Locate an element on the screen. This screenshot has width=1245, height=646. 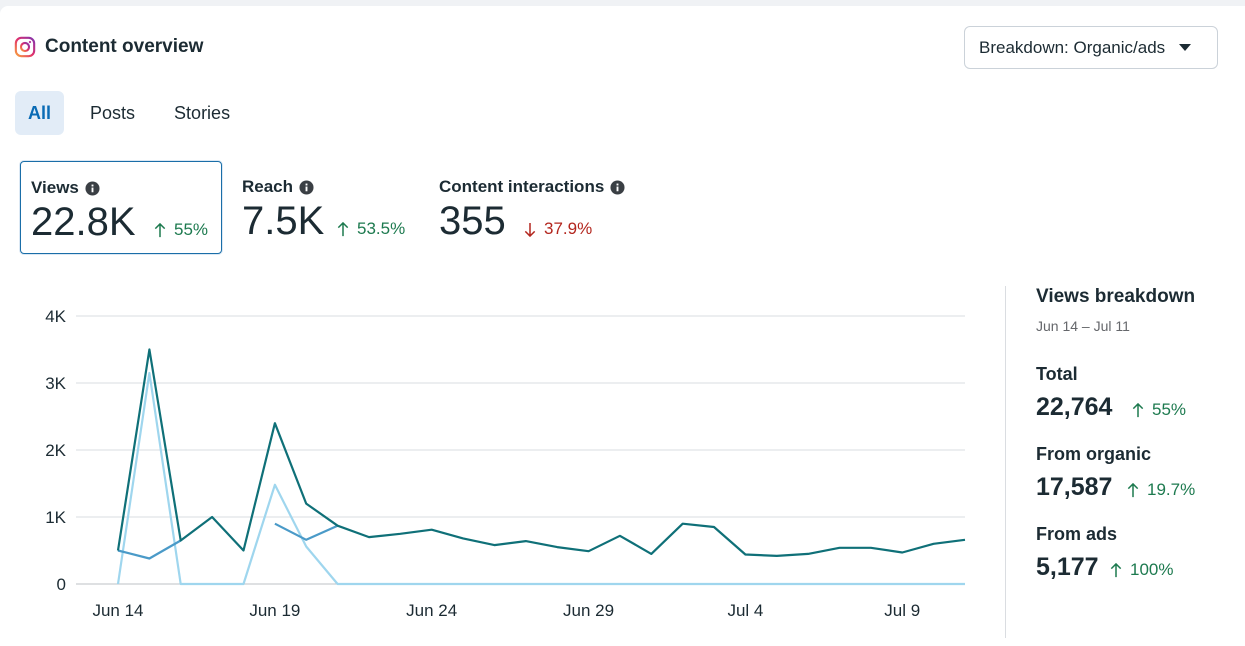
breakdown-value-organic: 17,587 is located at coordinates (1074, 487).